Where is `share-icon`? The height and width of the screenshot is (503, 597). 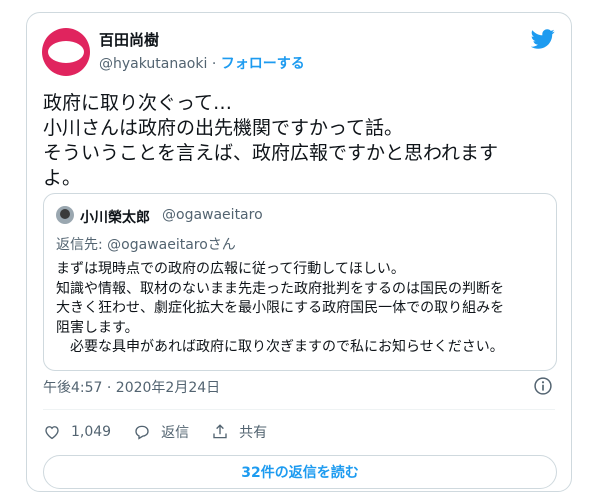 share-icon is located at coordinates (220, 431).